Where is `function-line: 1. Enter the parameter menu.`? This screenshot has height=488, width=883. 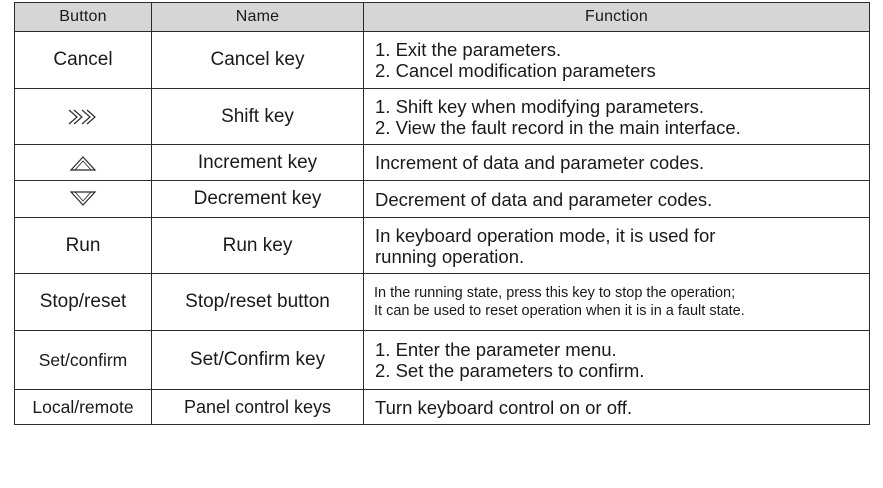
function-line: 1. Enter the parameter menu. is located at coordinates (496, 349).